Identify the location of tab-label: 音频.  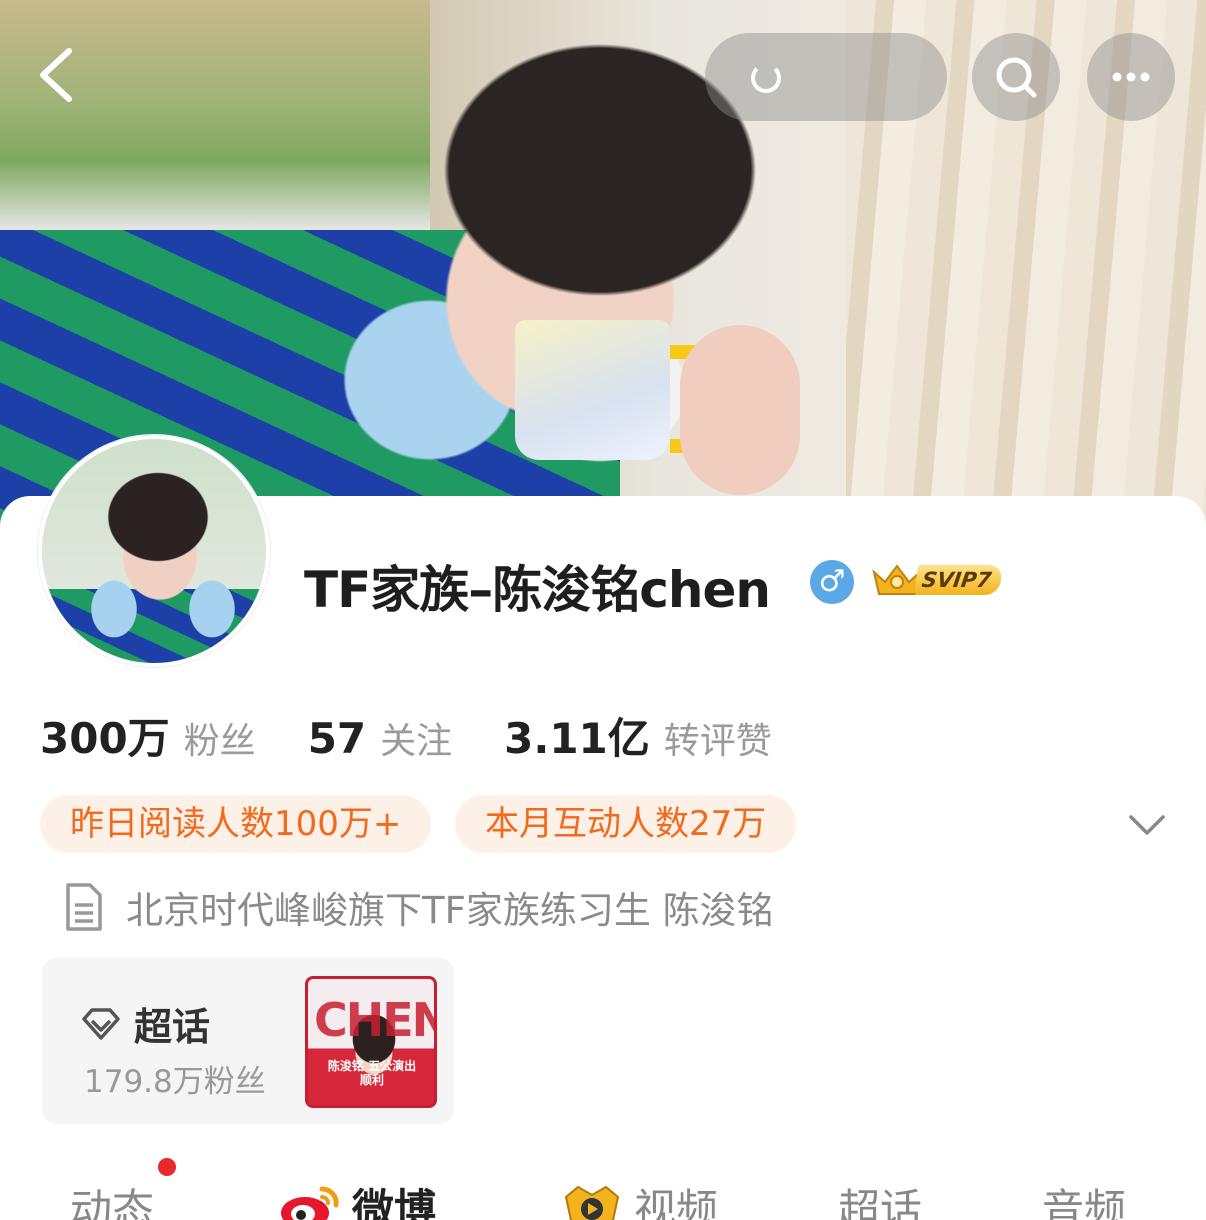
(1084, 1202).